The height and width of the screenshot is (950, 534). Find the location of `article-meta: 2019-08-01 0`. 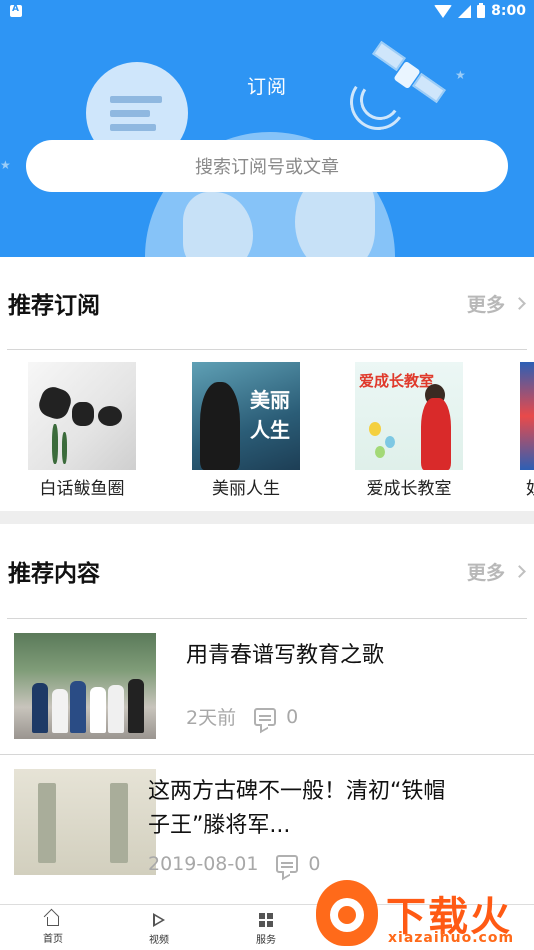

article-meta: 2019-08-01 0 is located at coordinates (234, 864).